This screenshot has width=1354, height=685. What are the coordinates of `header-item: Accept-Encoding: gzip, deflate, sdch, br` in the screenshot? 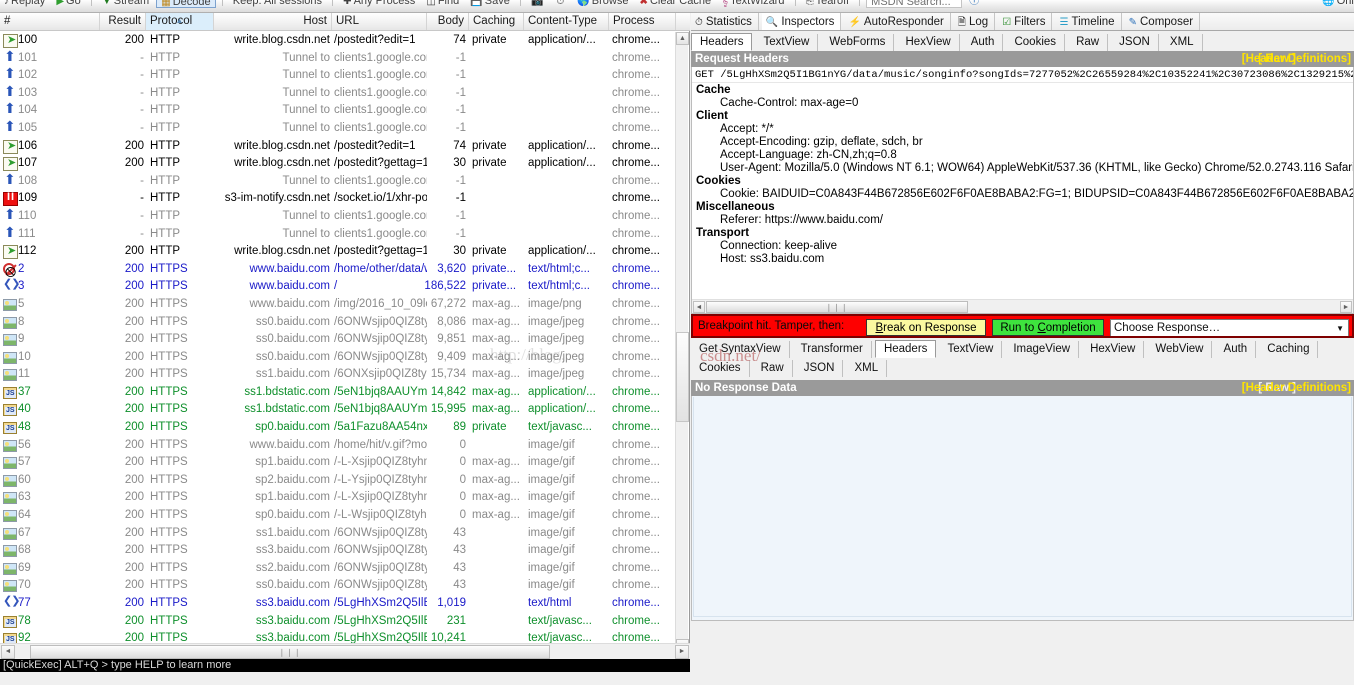 It's located at (1022, 141).